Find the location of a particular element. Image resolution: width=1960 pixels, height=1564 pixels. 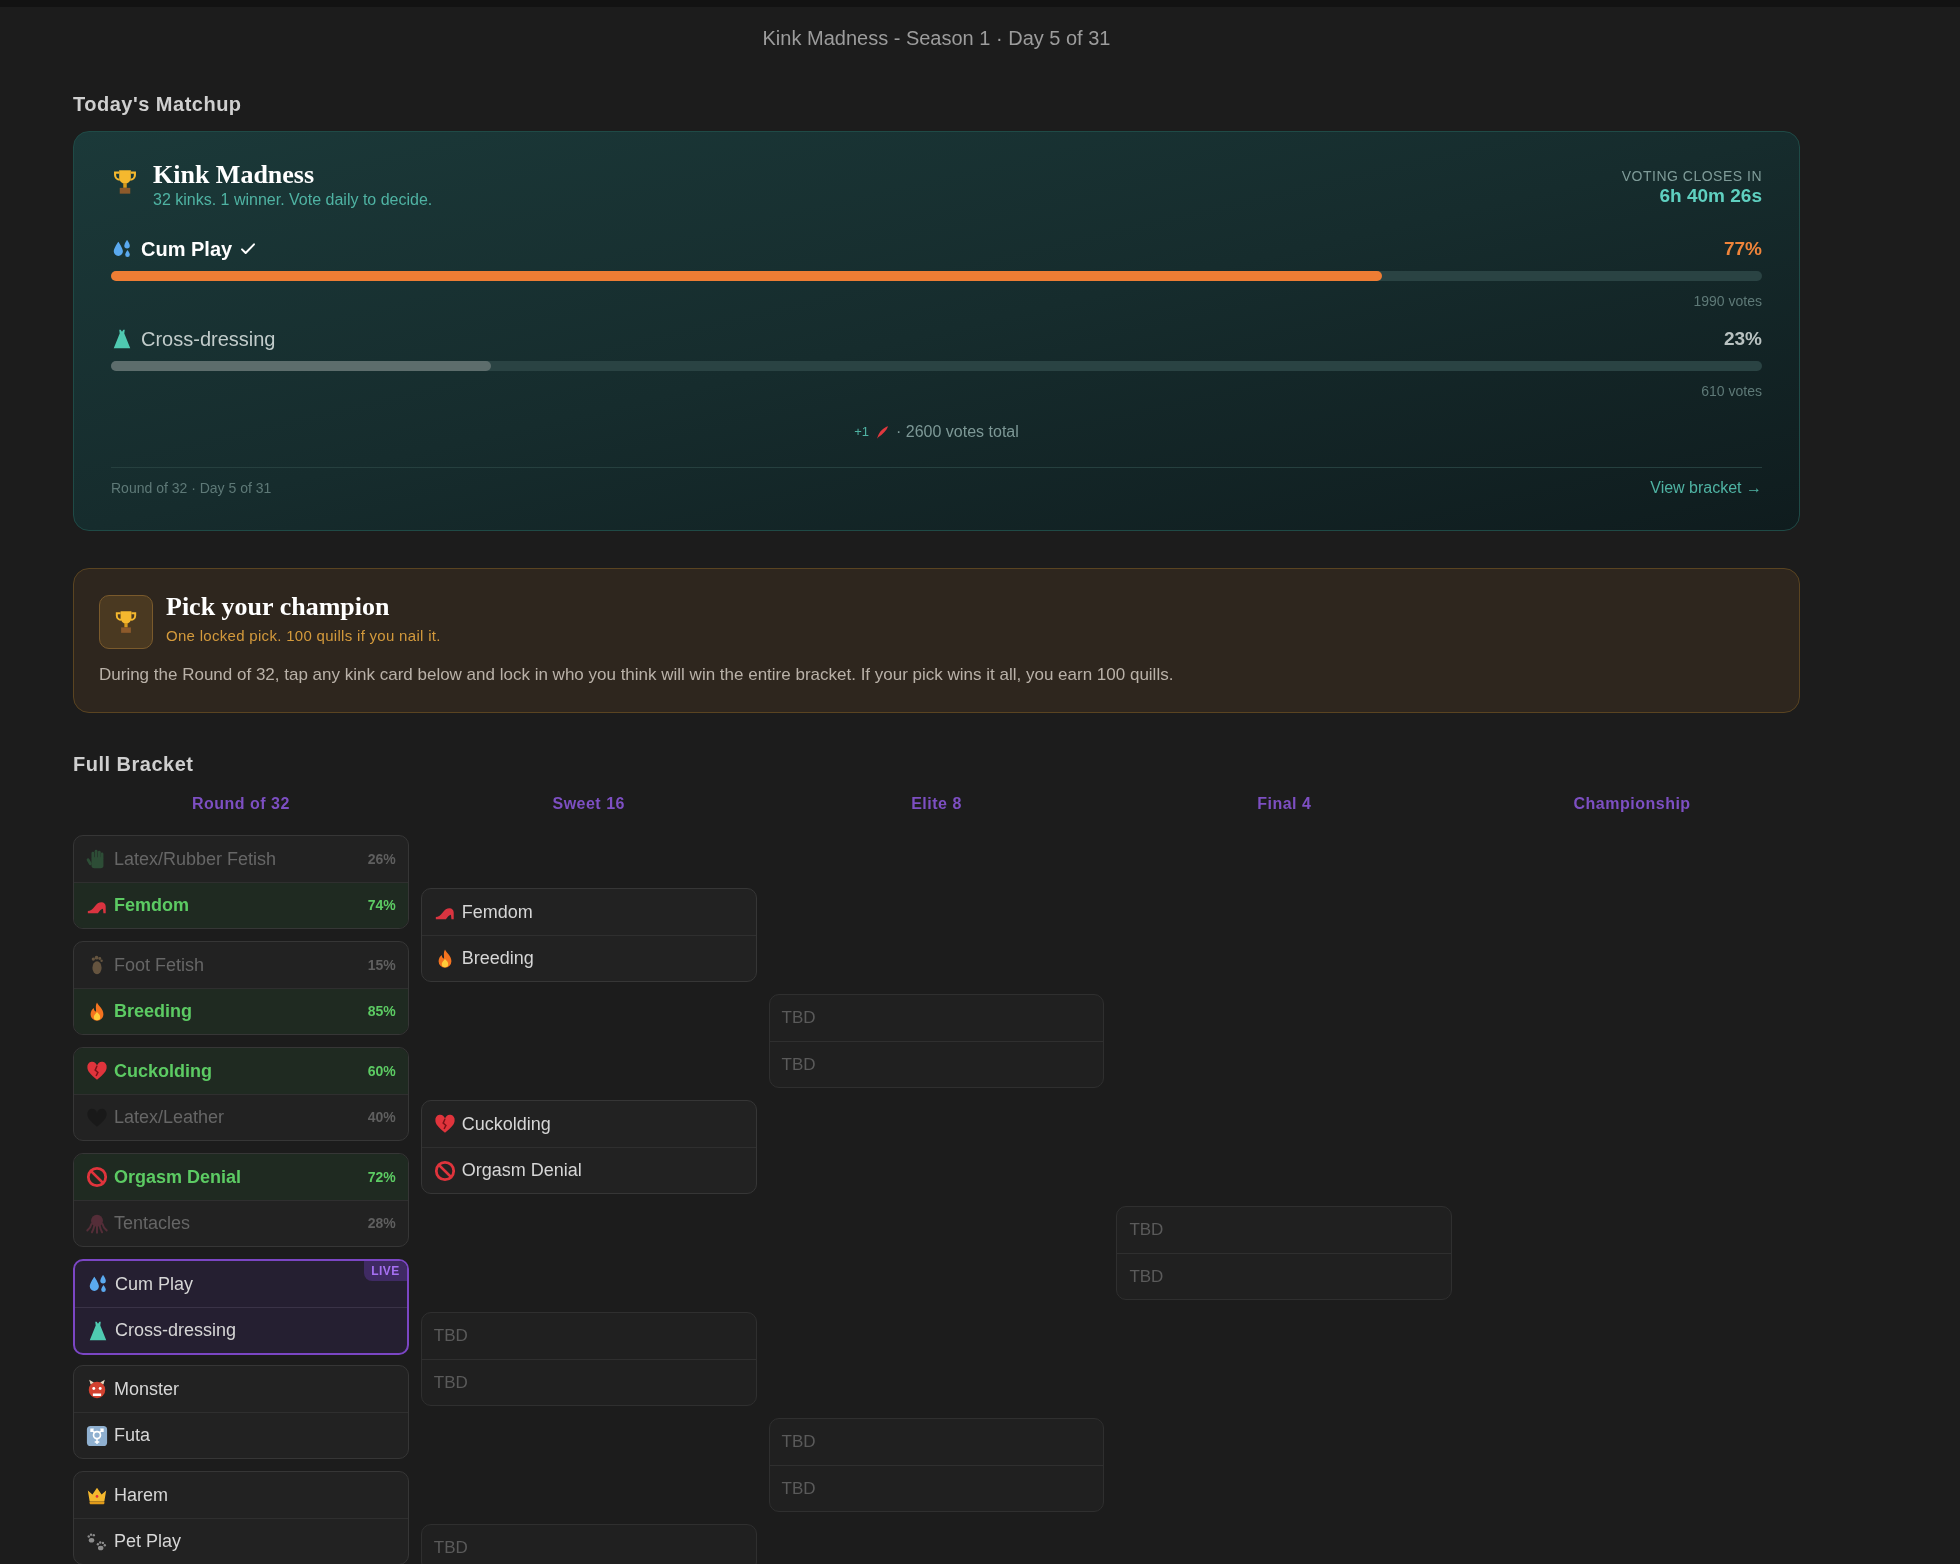

entrant-row: Futa is located at coordinates (241, 1435).